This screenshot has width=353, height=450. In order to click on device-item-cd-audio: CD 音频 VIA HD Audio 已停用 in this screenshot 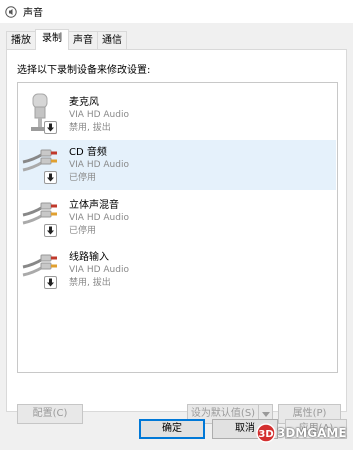, I will do `click(177, 165)`.